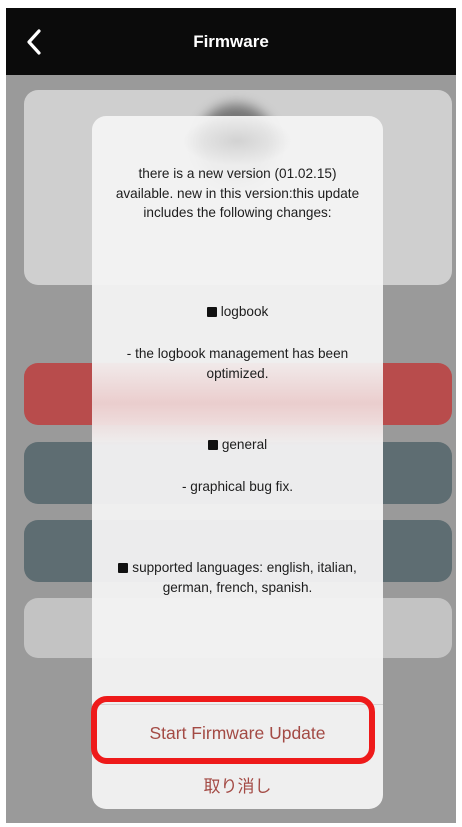 Image resolution: width=462 pixels, height=827 pixels. I want to click on cancel-button: 取り消し, so click(237, 784).